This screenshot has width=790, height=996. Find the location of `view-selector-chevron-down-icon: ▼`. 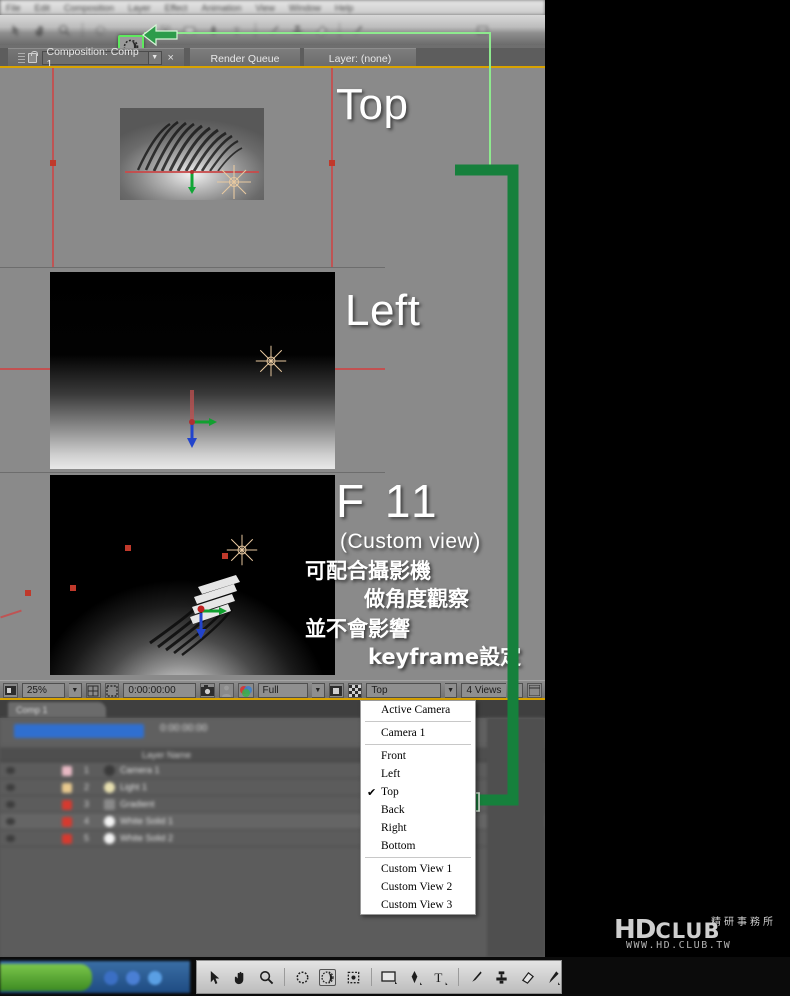

view-selector-chevron-down-icon: ▼ is located at coordinates (451, 690).